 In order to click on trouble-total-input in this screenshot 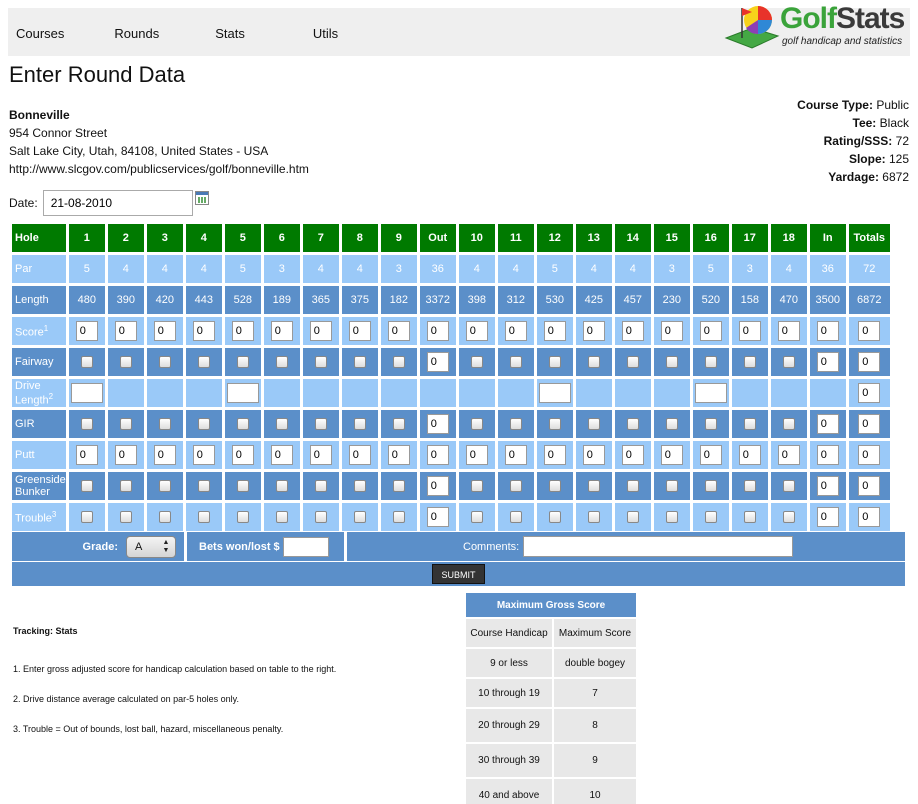, I will do `click(869, 517)`.